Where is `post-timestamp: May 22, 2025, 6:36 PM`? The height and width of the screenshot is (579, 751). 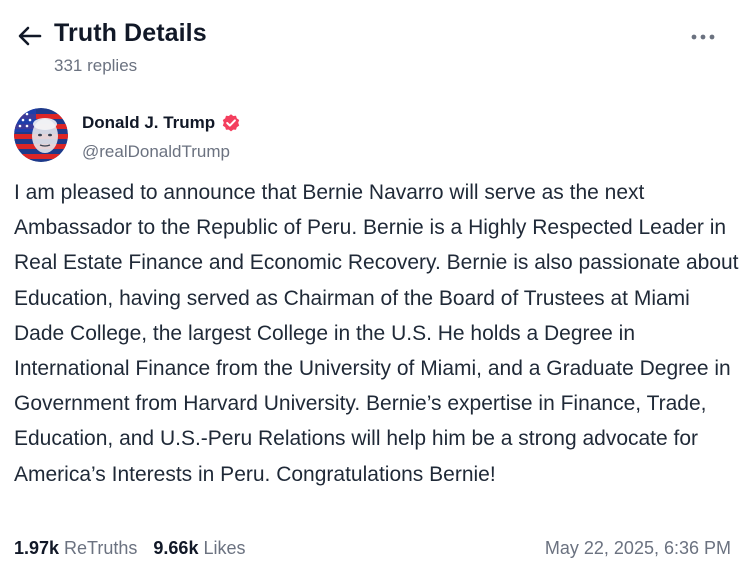
post-timestamp: May 22, 2025, 6:36 PM is located at coordinates (637, 548).